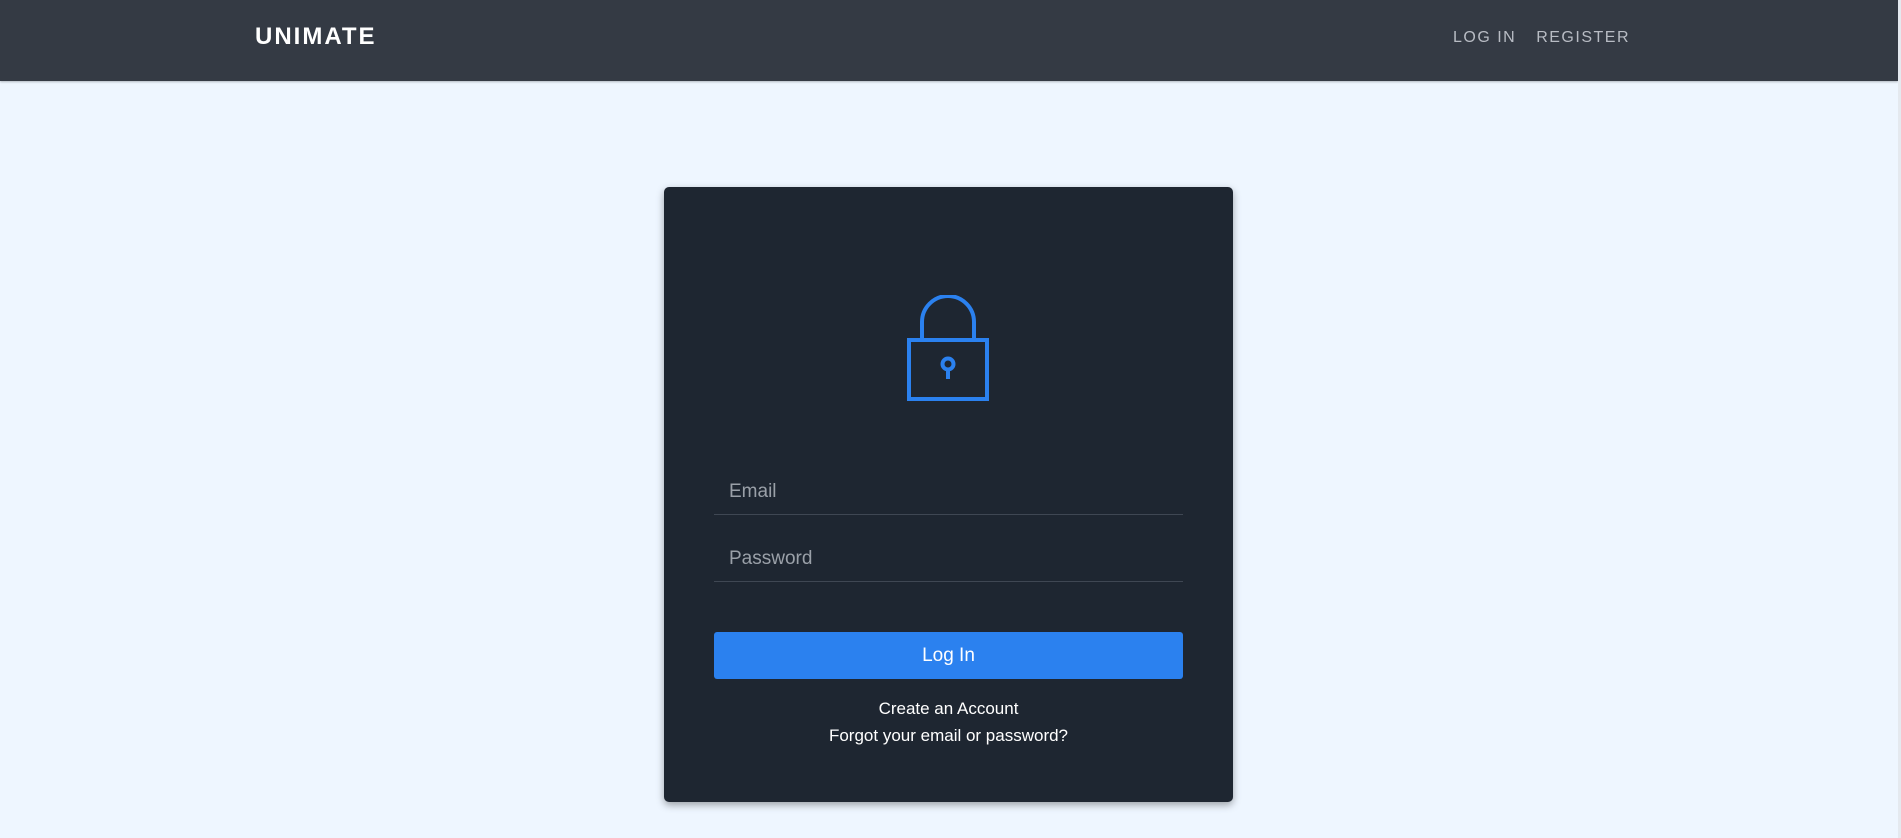  I want to click on nav-login-link: LOG IN, so click(1484, 38).